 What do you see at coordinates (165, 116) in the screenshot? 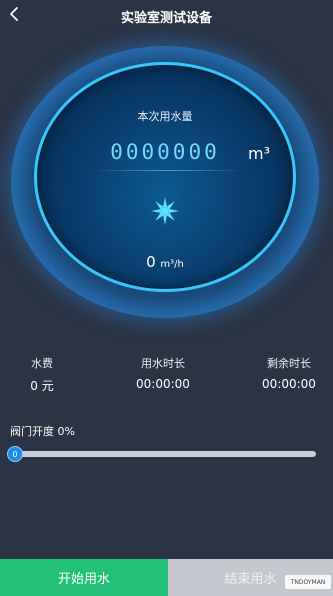
I see `usage-label: 本次用水量` at bounding box center [165, 116].